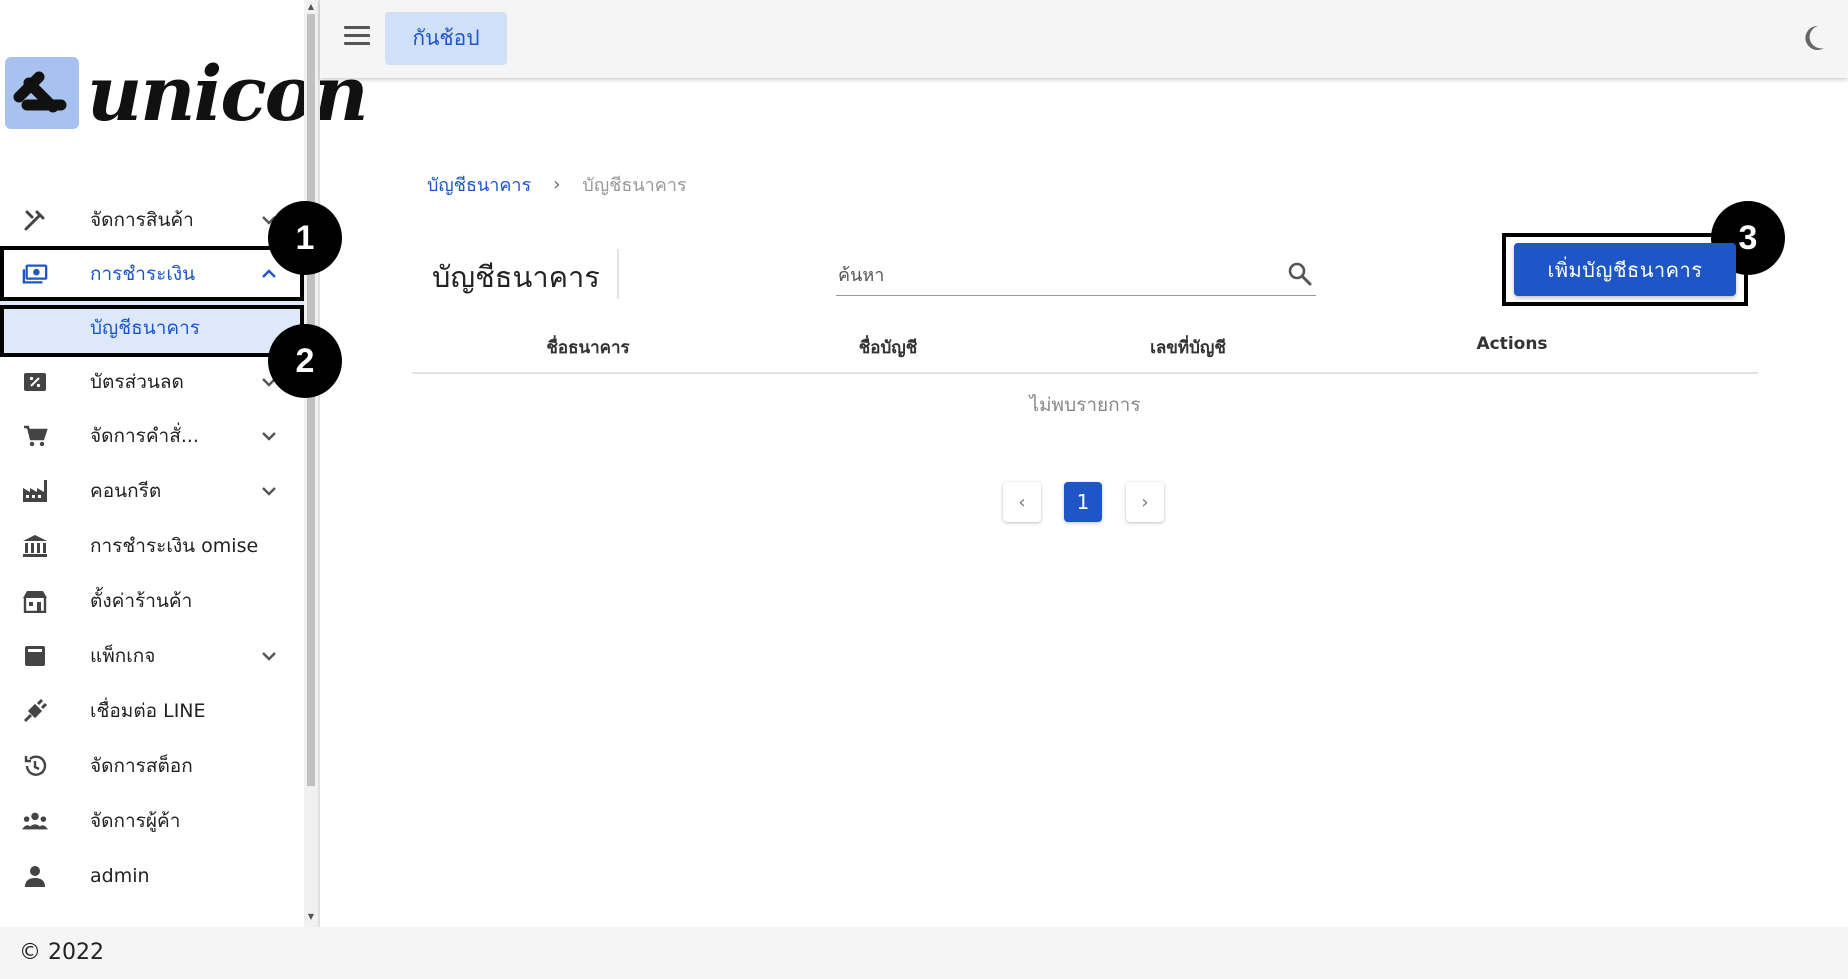 This screenshot has height=979, width=1848. I want to click on history-icon, so click(35, 766).